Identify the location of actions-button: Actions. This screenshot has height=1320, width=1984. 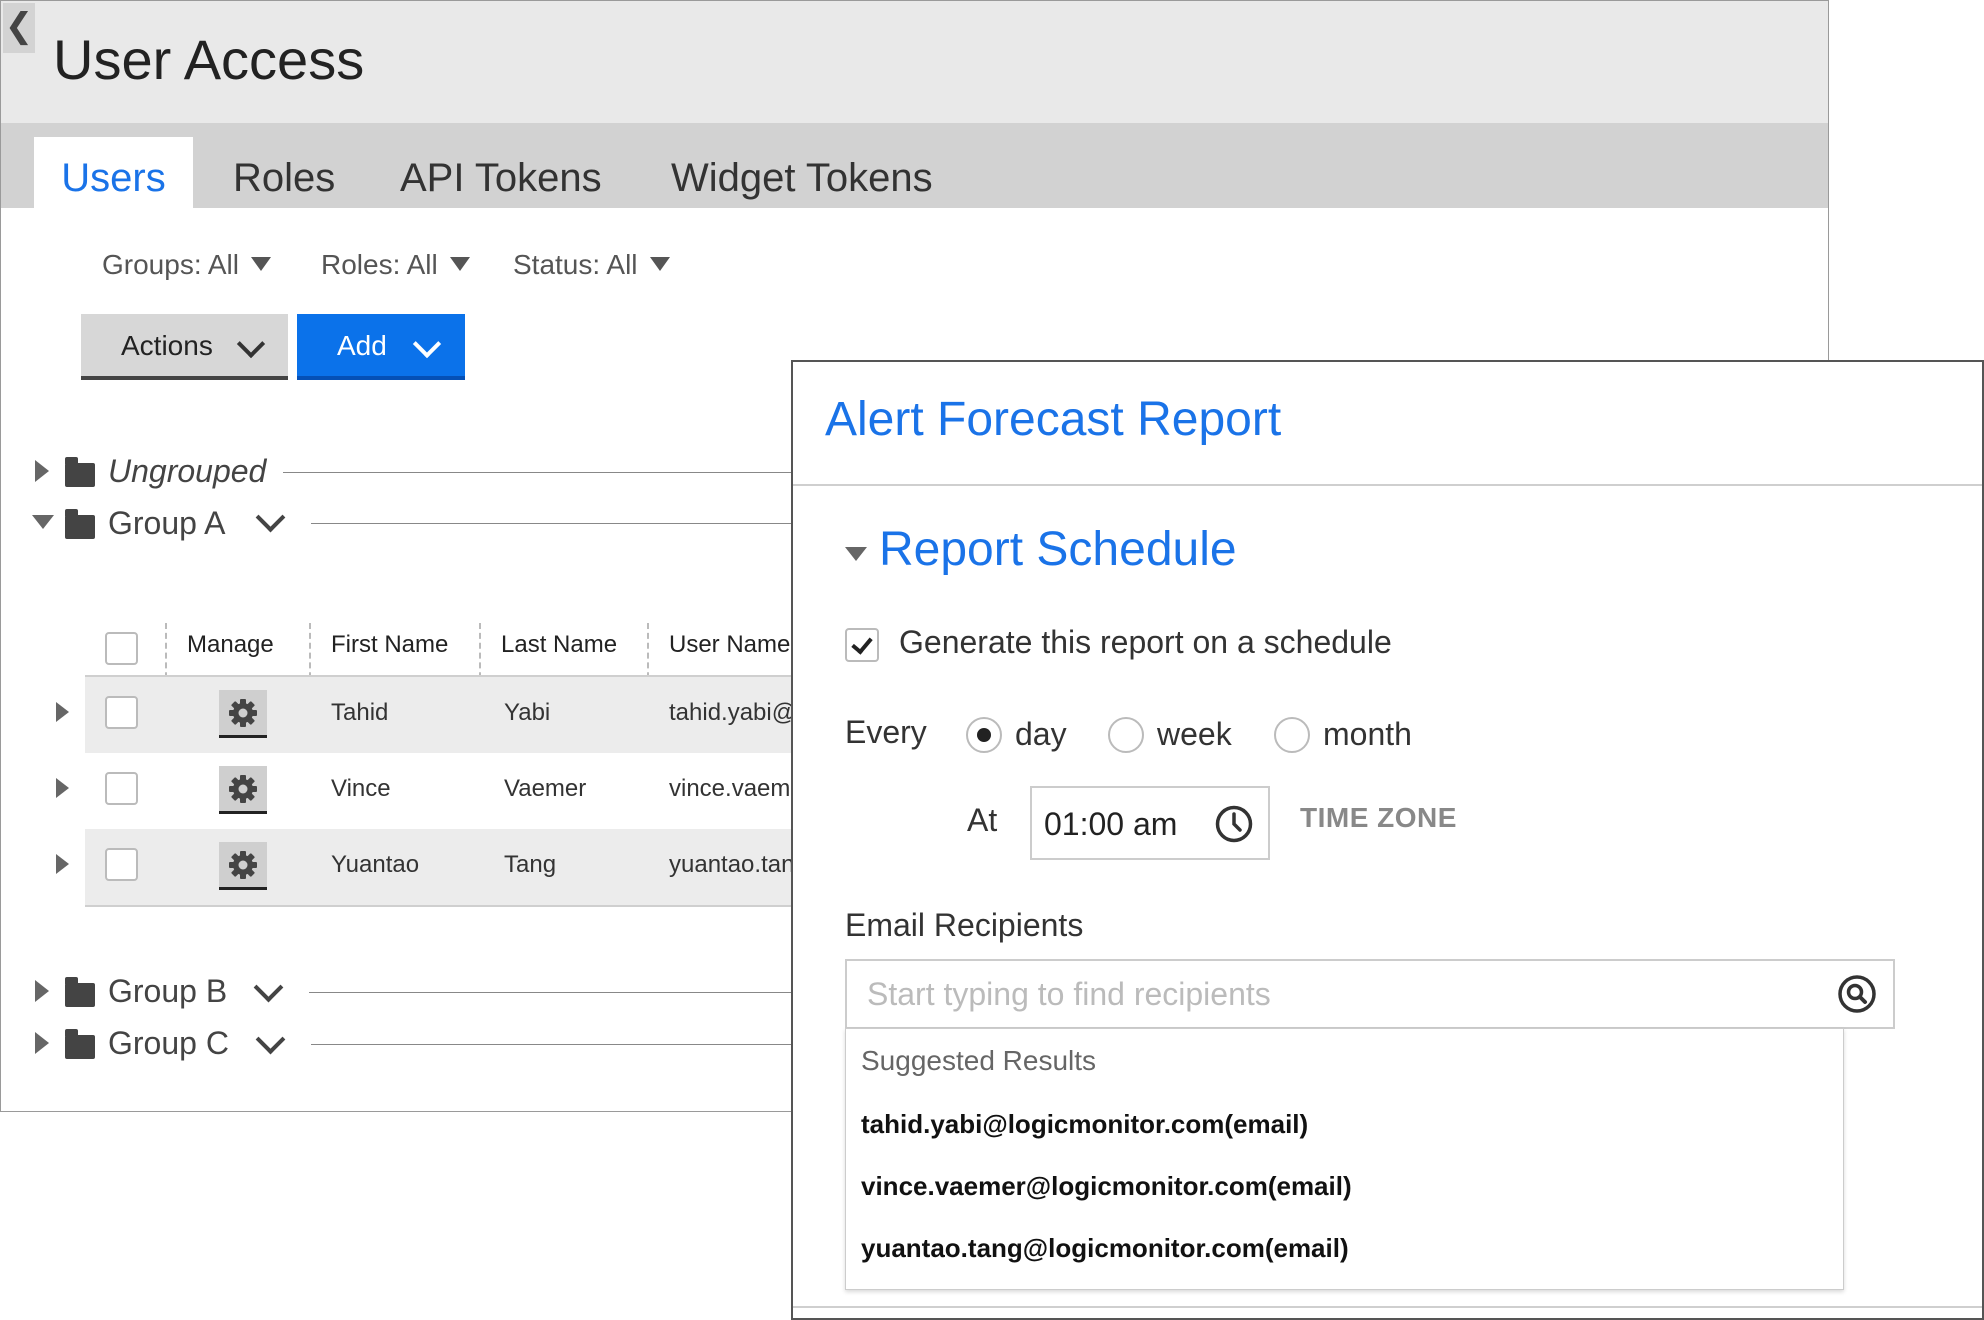
(184, 347).